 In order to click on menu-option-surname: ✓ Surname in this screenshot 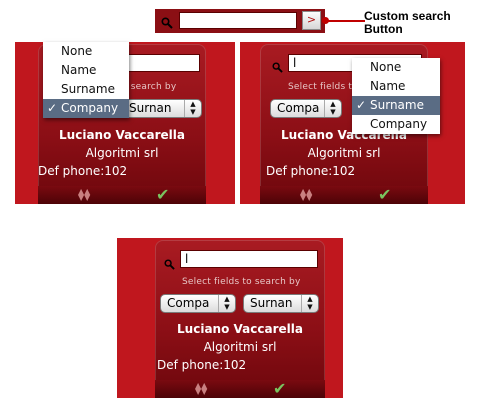, I will do `click(396, 105)`.